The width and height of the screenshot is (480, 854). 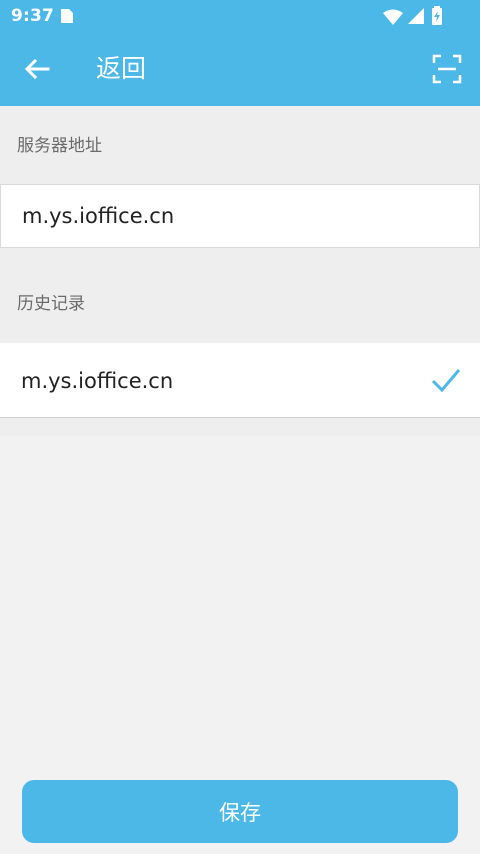 I want to click on status-time: 9:37, so click(x=33, y=16).